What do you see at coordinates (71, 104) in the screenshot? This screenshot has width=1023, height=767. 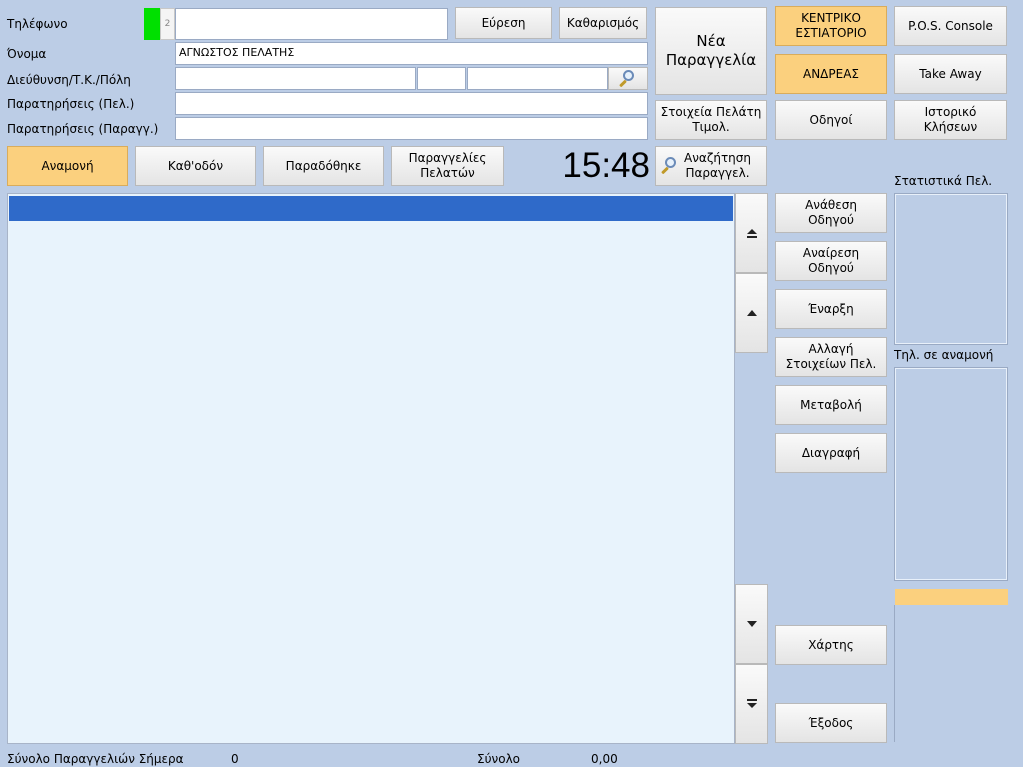 I see `customer-notes-label: Παρατηρήσεις (Πελ.)` at bounding box center [71, 104].